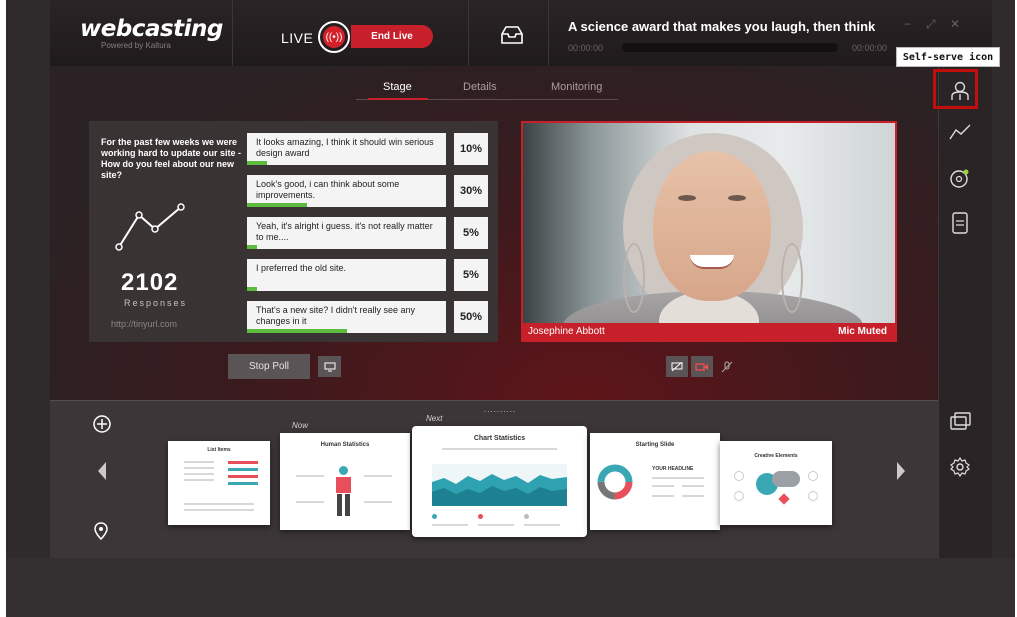 The width and height of the screenshot is (1017, 617). I want to click on area-chart-graphic, so click(499, 485).